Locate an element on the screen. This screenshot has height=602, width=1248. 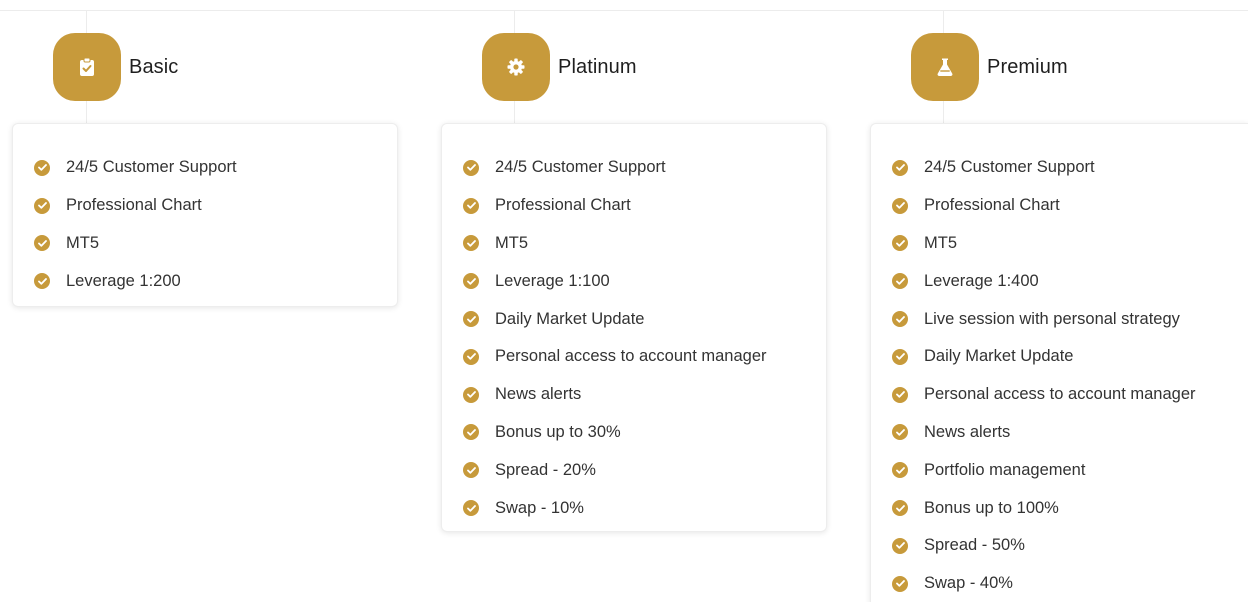
feature-label: Leverage 1:100 is located at coordinates (552, 280).